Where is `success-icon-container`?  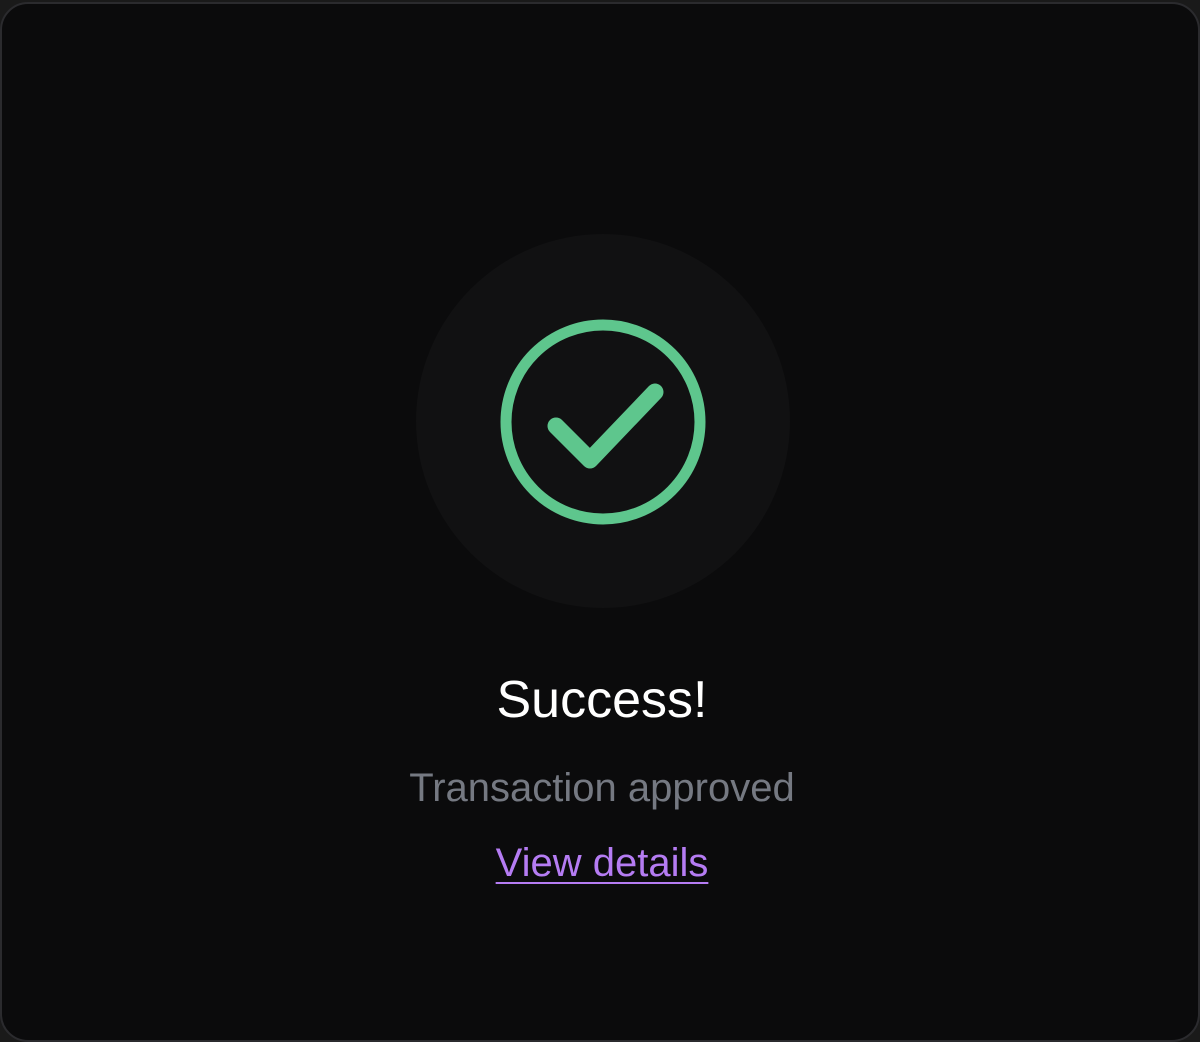
success-icon-container is located at coordinates (603, 421).